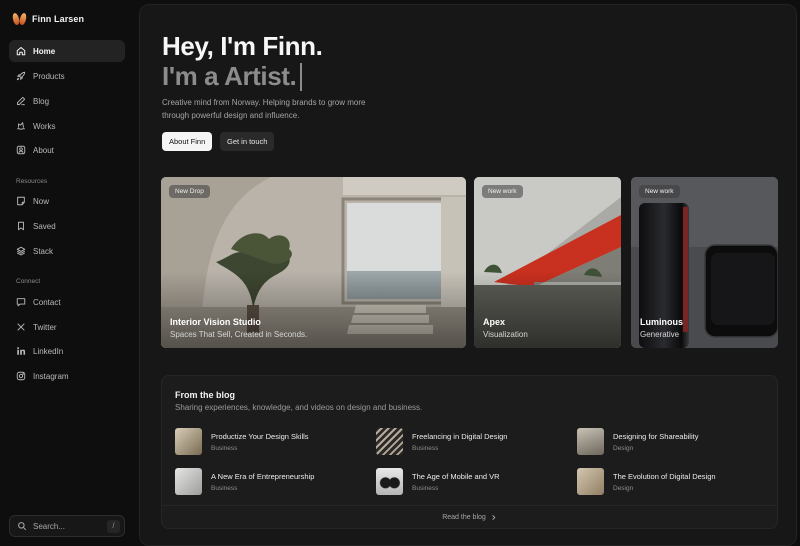 The image size is (800, 546). What do you see at coordinates (44, 51) in the screenshot?
I see `sidebar-item-label: Home` at bounding box center [44, 51].